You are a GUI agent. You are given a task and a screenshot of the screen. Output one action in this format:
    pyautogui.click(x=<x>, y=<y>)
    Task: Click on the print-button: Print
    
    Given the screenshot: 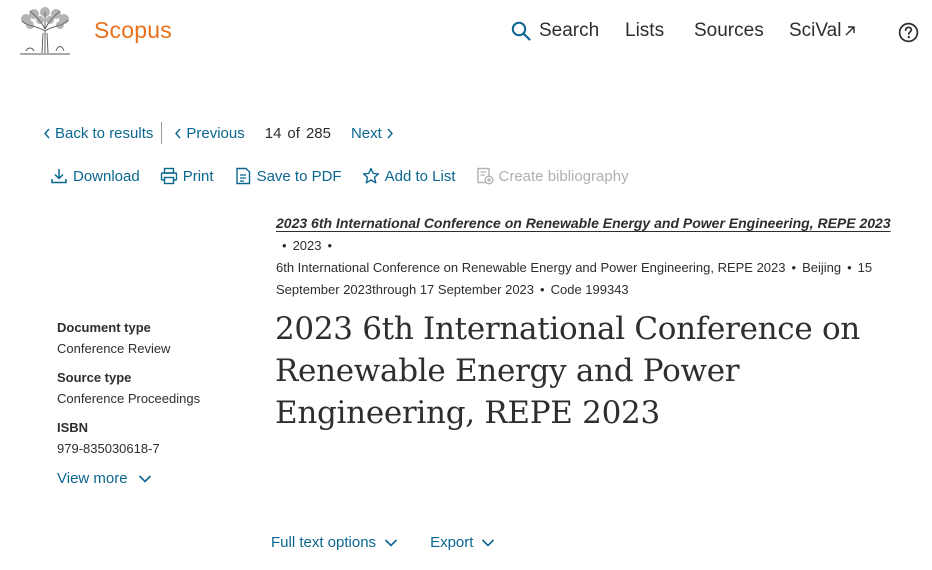 What is the action you would take?
    pyautogui.click(x=187, y=176)
    